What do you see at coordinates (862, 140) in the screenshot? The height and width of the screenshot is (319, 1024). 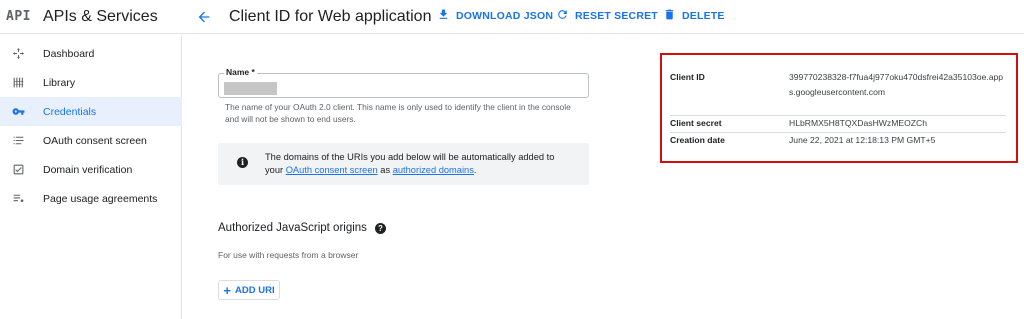 I see `creation-date-value: June 22, 2021 at 12:18:13 PM GMT+5` at bounding box center [862, 140].